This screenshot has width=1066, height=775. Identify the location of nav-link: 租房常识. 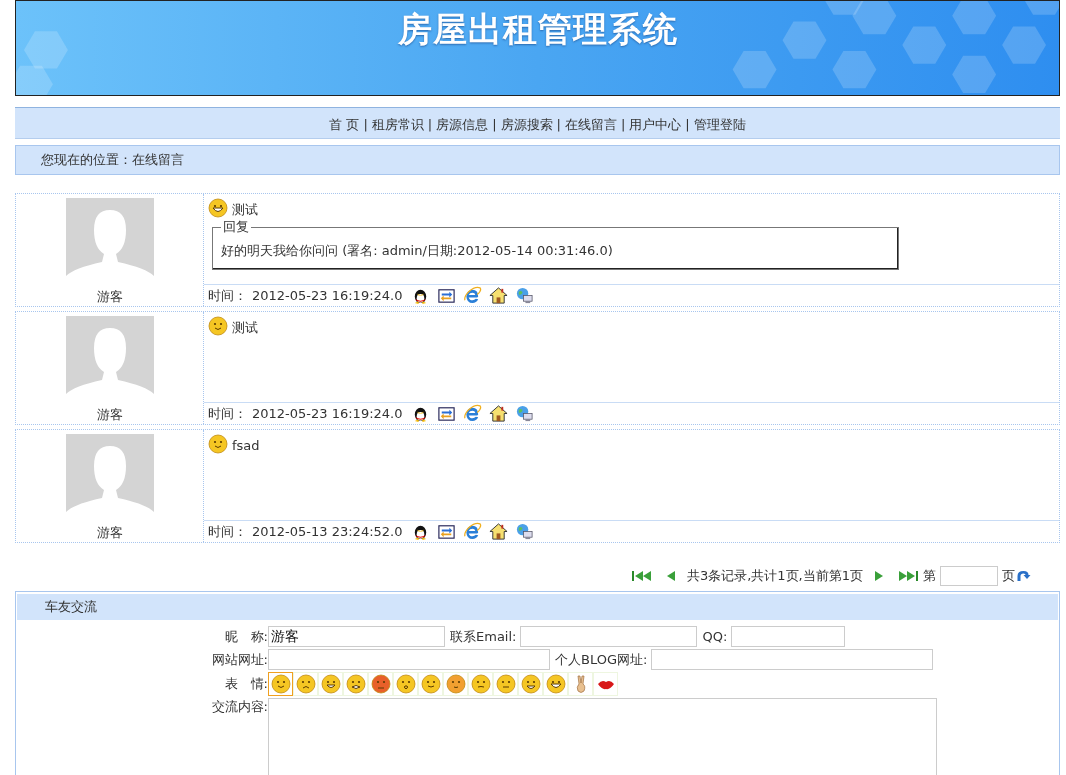
(397, 124).